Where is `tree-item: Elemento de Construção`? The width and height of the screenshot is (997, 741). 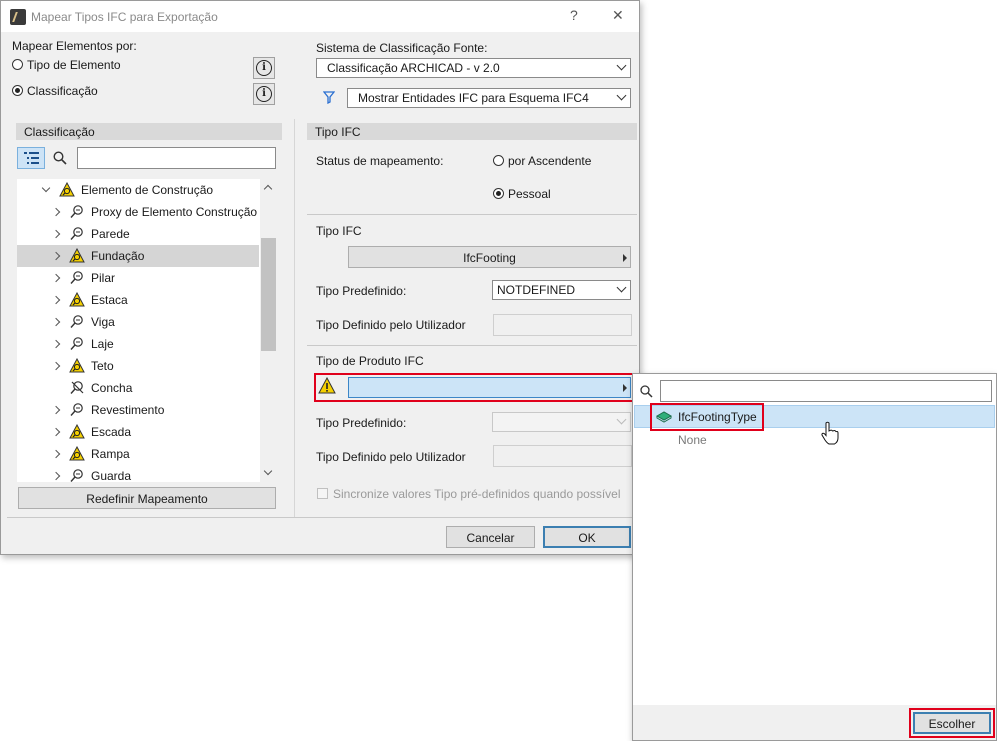 tree-item: Elemento de Construção is located at coordinates (138, 190).